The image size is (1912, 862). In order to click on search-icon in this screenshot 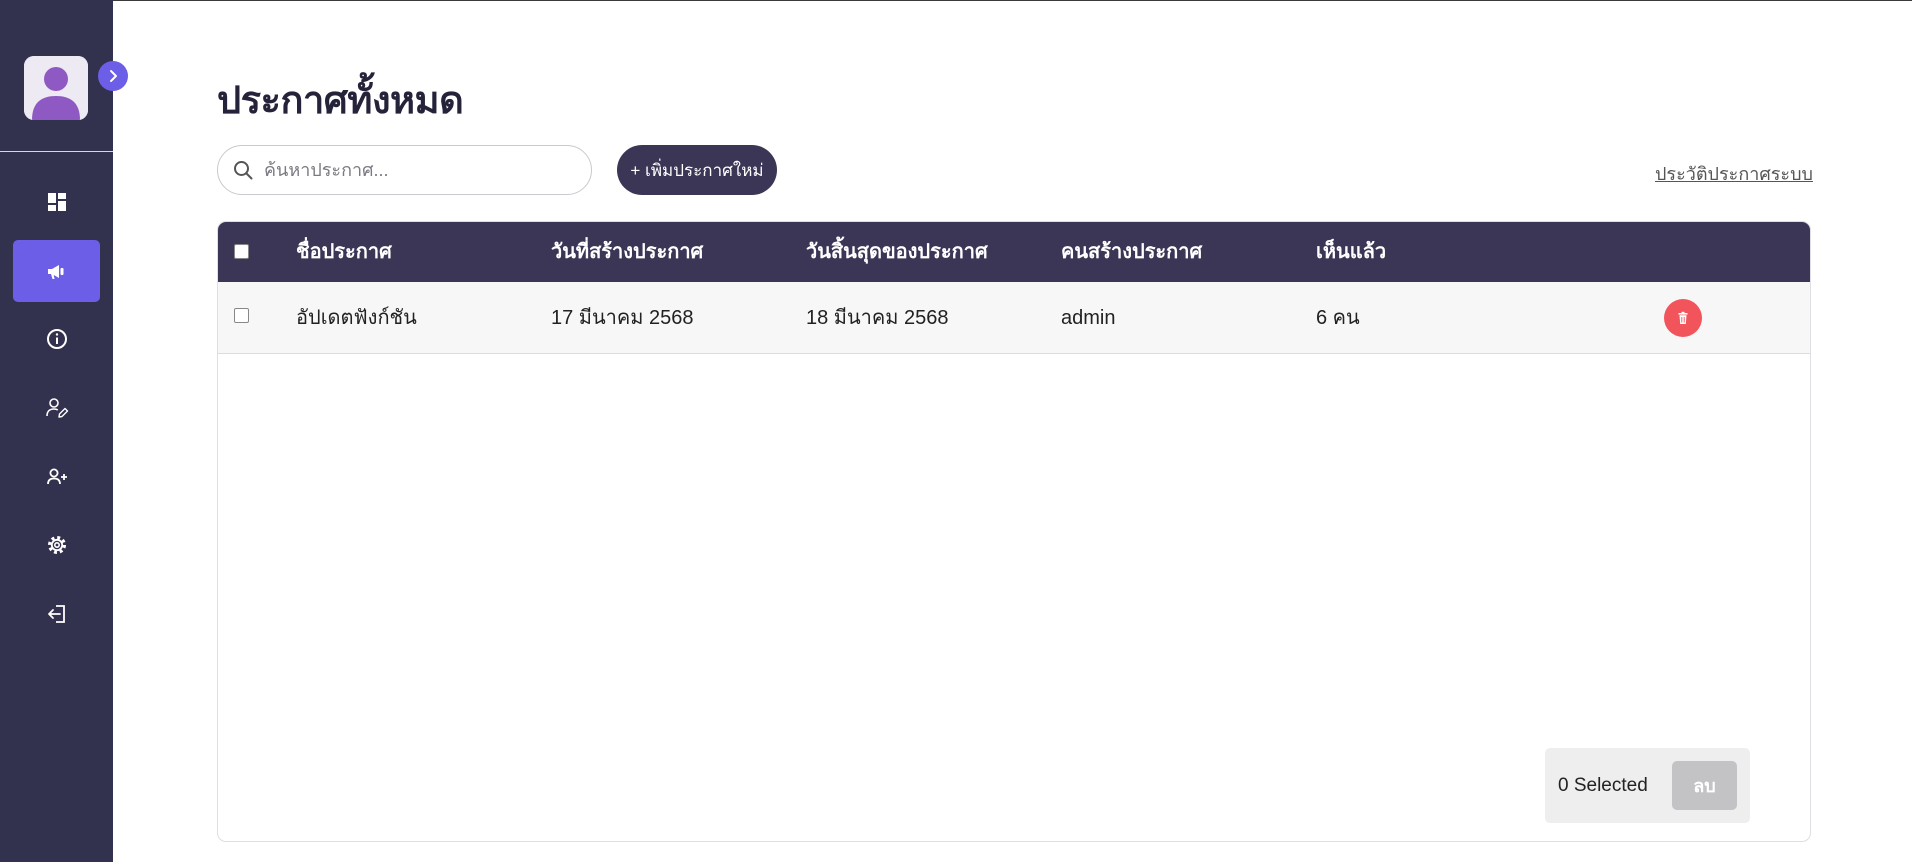, I will do `click(243, 170)`.